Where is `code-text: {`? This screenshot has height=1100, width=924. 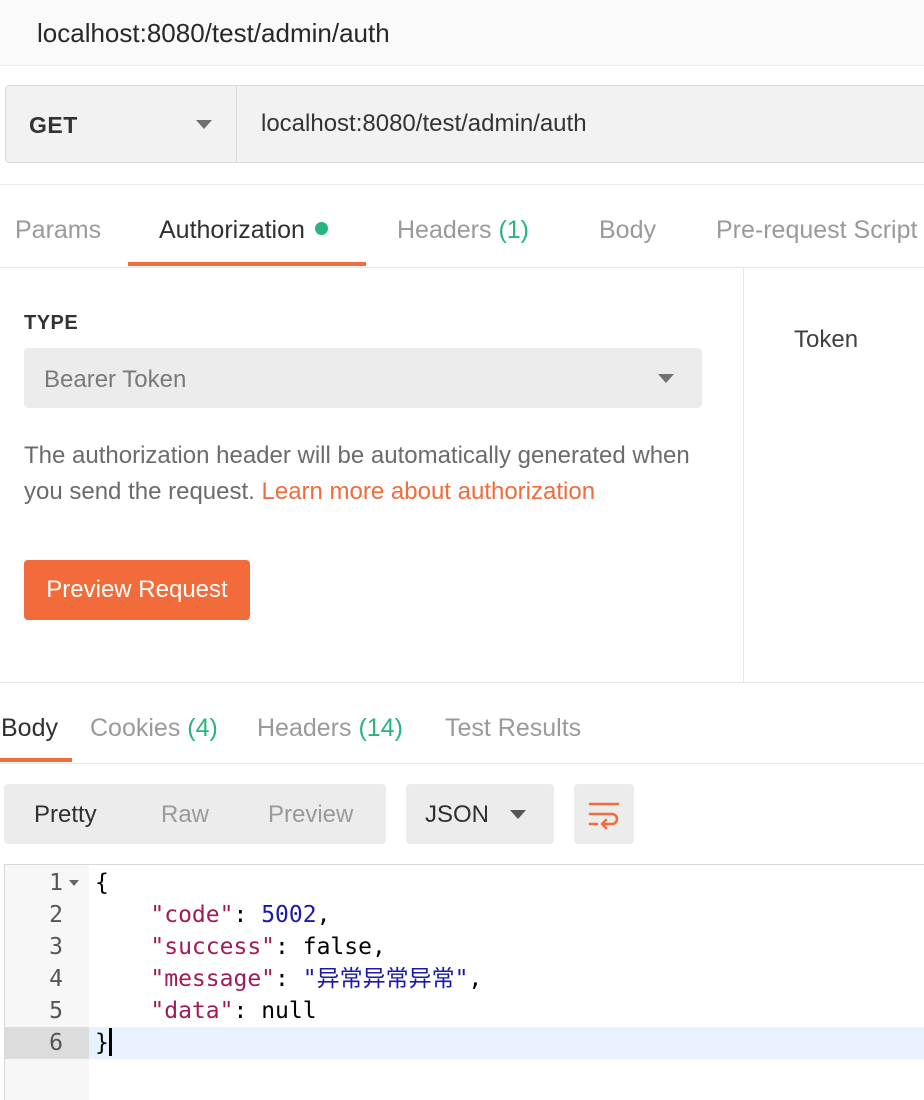
code-text: { is located at coordinates (102, 883).